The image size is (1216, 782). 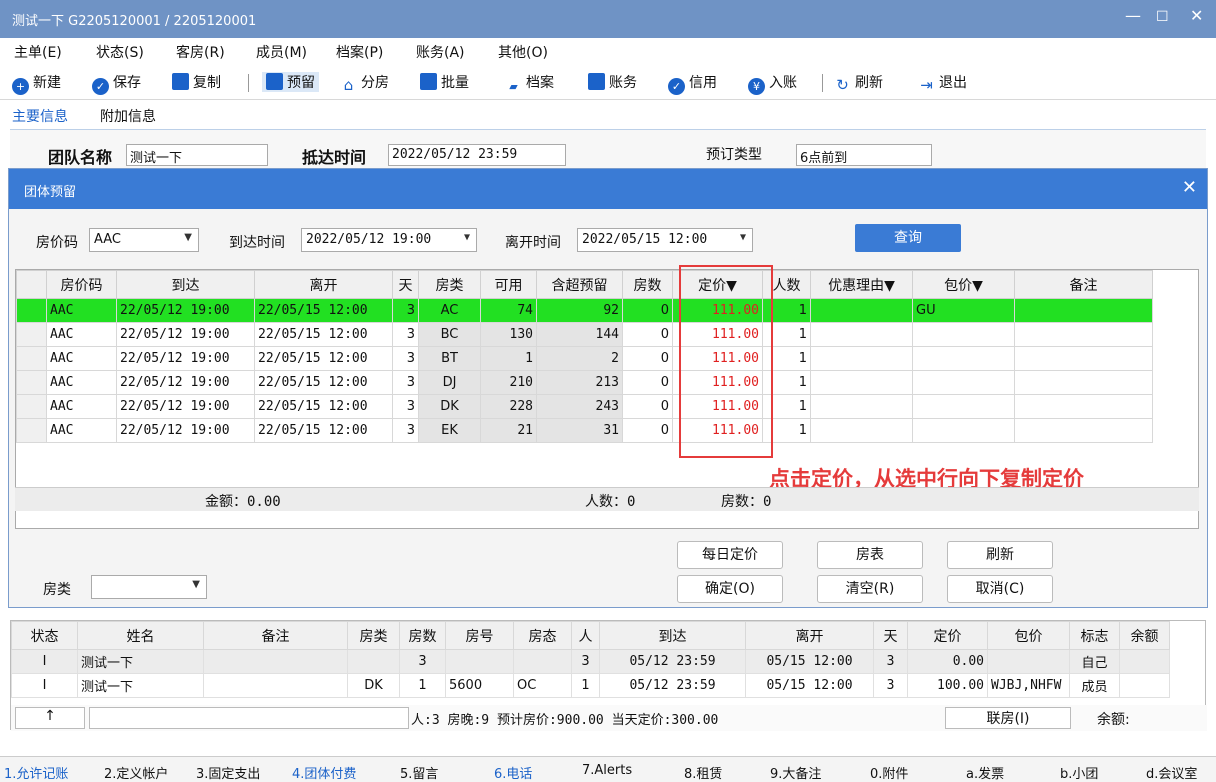 I want to click on close-button: ✕, so click(x=1196, y=15).